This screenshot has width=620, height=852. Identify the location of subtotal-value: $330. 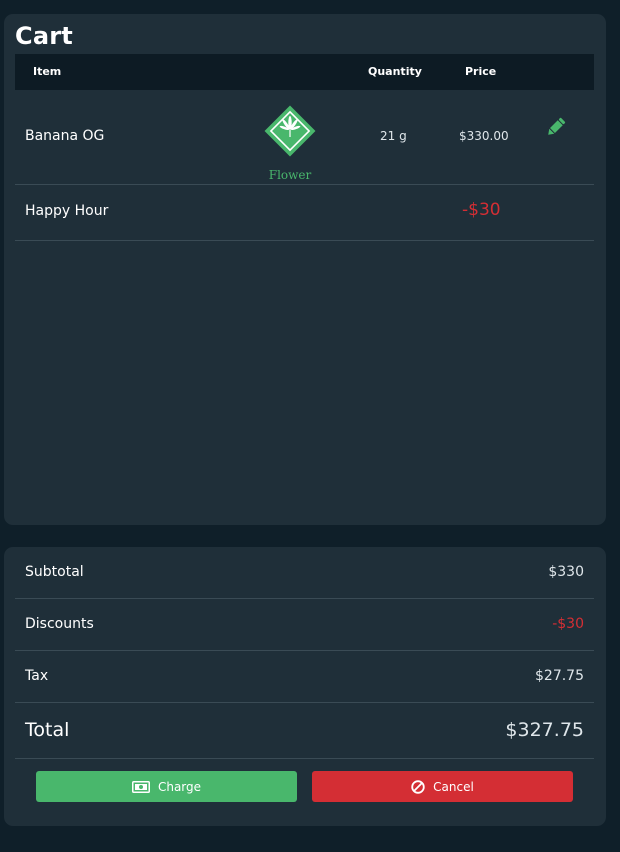
(566, 572).